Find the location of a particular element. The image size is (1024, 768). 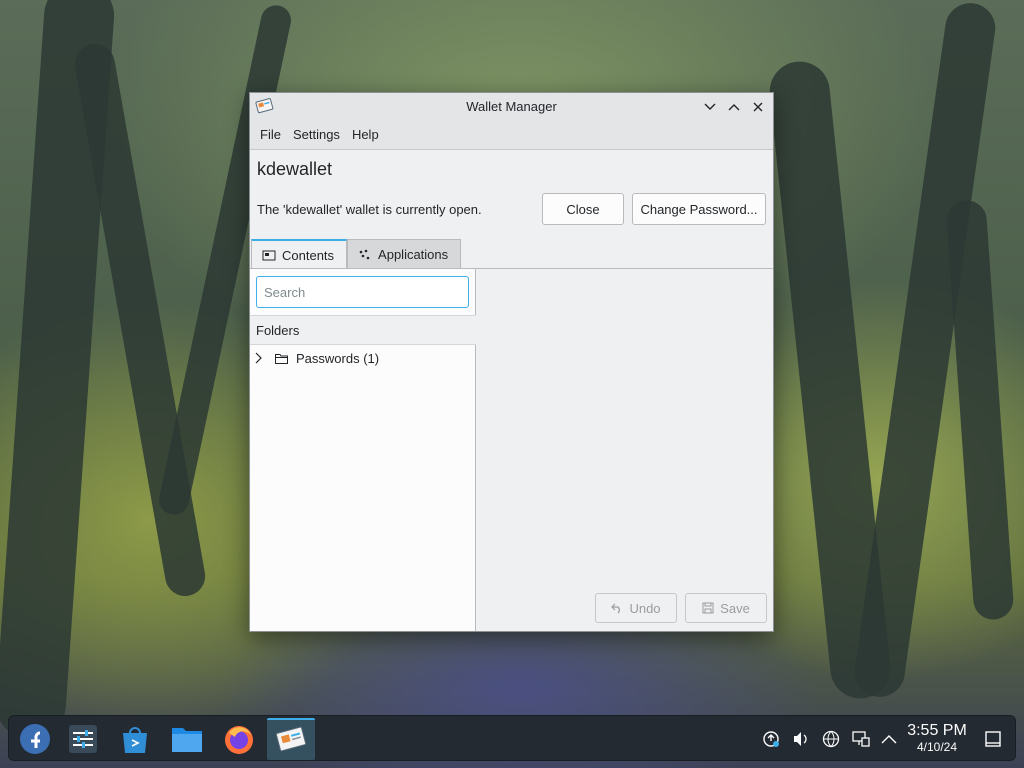

system-settings-icon is located at coordinates (83, 739).